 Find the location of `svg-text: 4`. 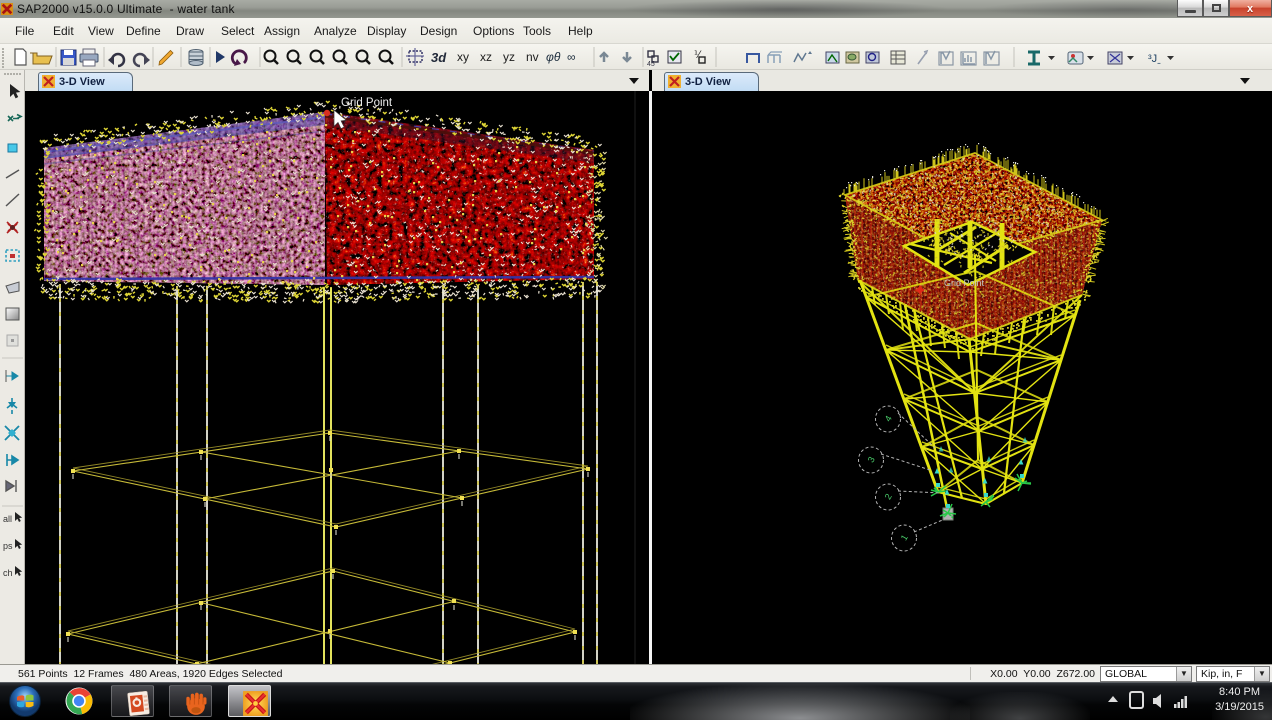

svg-text: 4 is located at coordinates (888, 418).